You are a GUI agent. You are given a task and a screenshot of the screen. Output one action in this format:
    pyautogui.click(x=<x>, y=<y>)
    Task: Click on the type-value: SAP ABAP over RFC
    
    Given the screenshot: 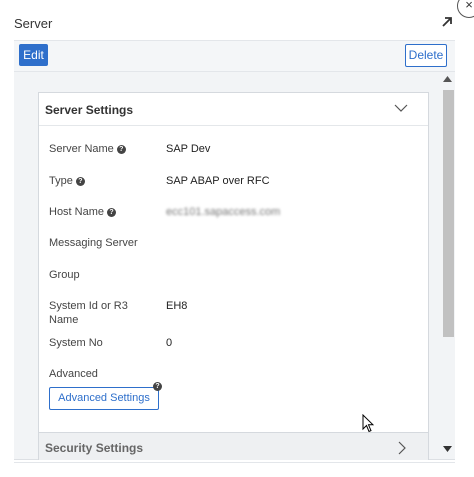 What is the action you would take?
    pyautogui.click(x=218, y=181)
    